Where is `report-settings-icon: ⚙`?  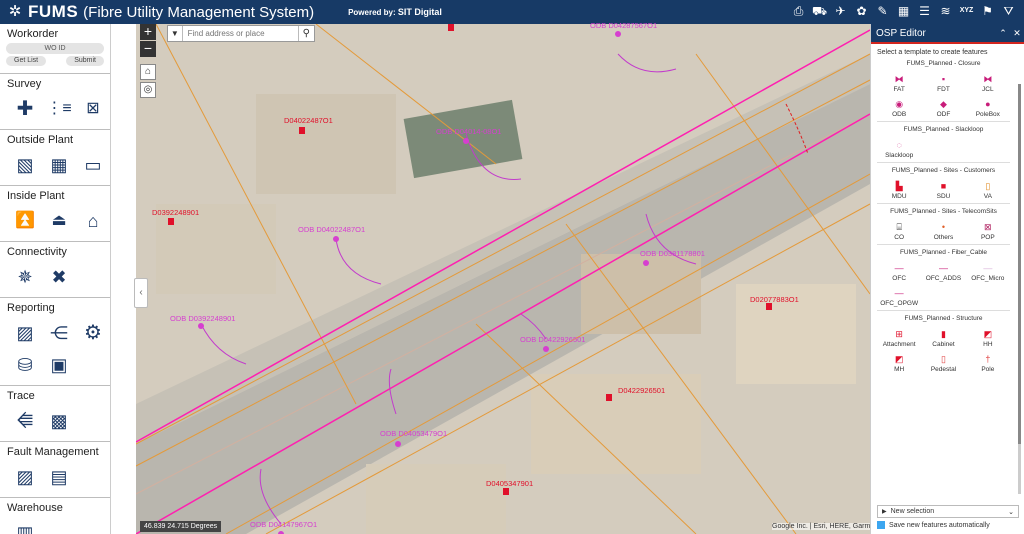
report-settings-icon: ⚙ is located at coordinates (93, 333).